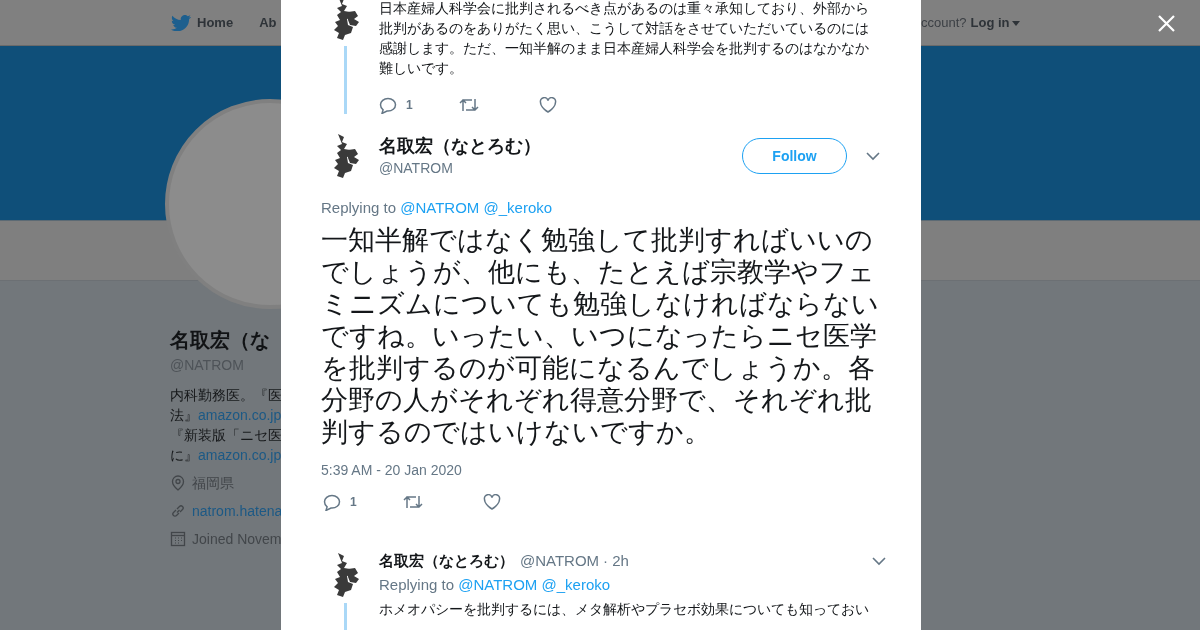  What do you see at coordinates (178, 539) in the screenshot?
I see `calendar-icon` at bounding box center [178, 539].